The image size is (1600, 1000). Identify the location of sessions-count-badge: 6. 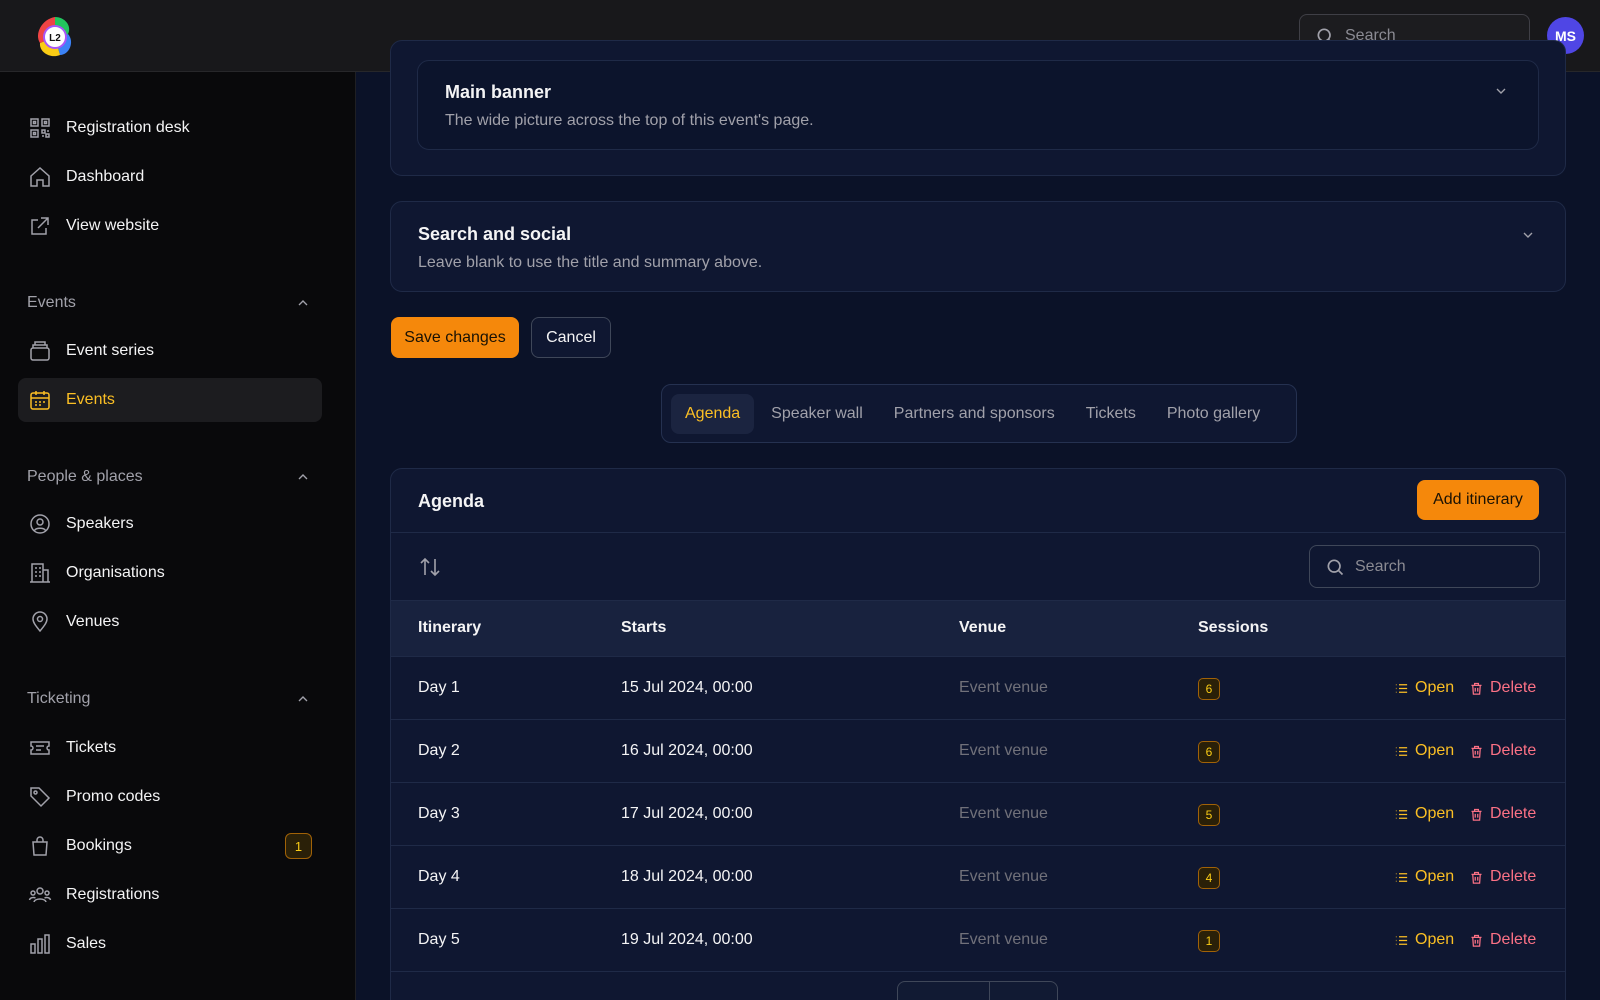
(1209, 689).